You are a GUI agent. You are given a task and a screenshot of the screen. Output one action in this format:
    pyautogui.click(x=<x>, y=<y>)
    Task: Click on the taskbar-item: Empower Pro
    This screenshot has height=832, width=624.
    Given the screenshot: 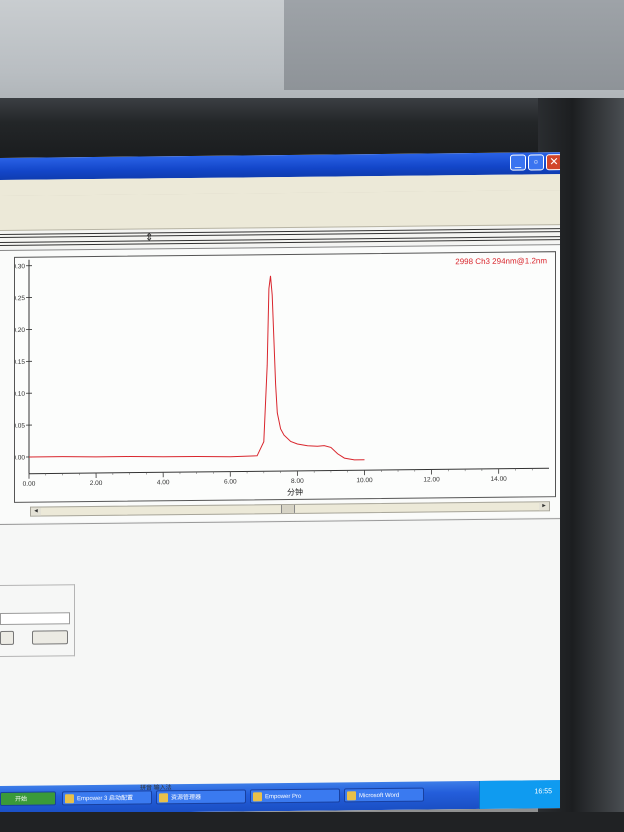 What is the action you would take?
    pyautogui.click(x=295, y=796)
    